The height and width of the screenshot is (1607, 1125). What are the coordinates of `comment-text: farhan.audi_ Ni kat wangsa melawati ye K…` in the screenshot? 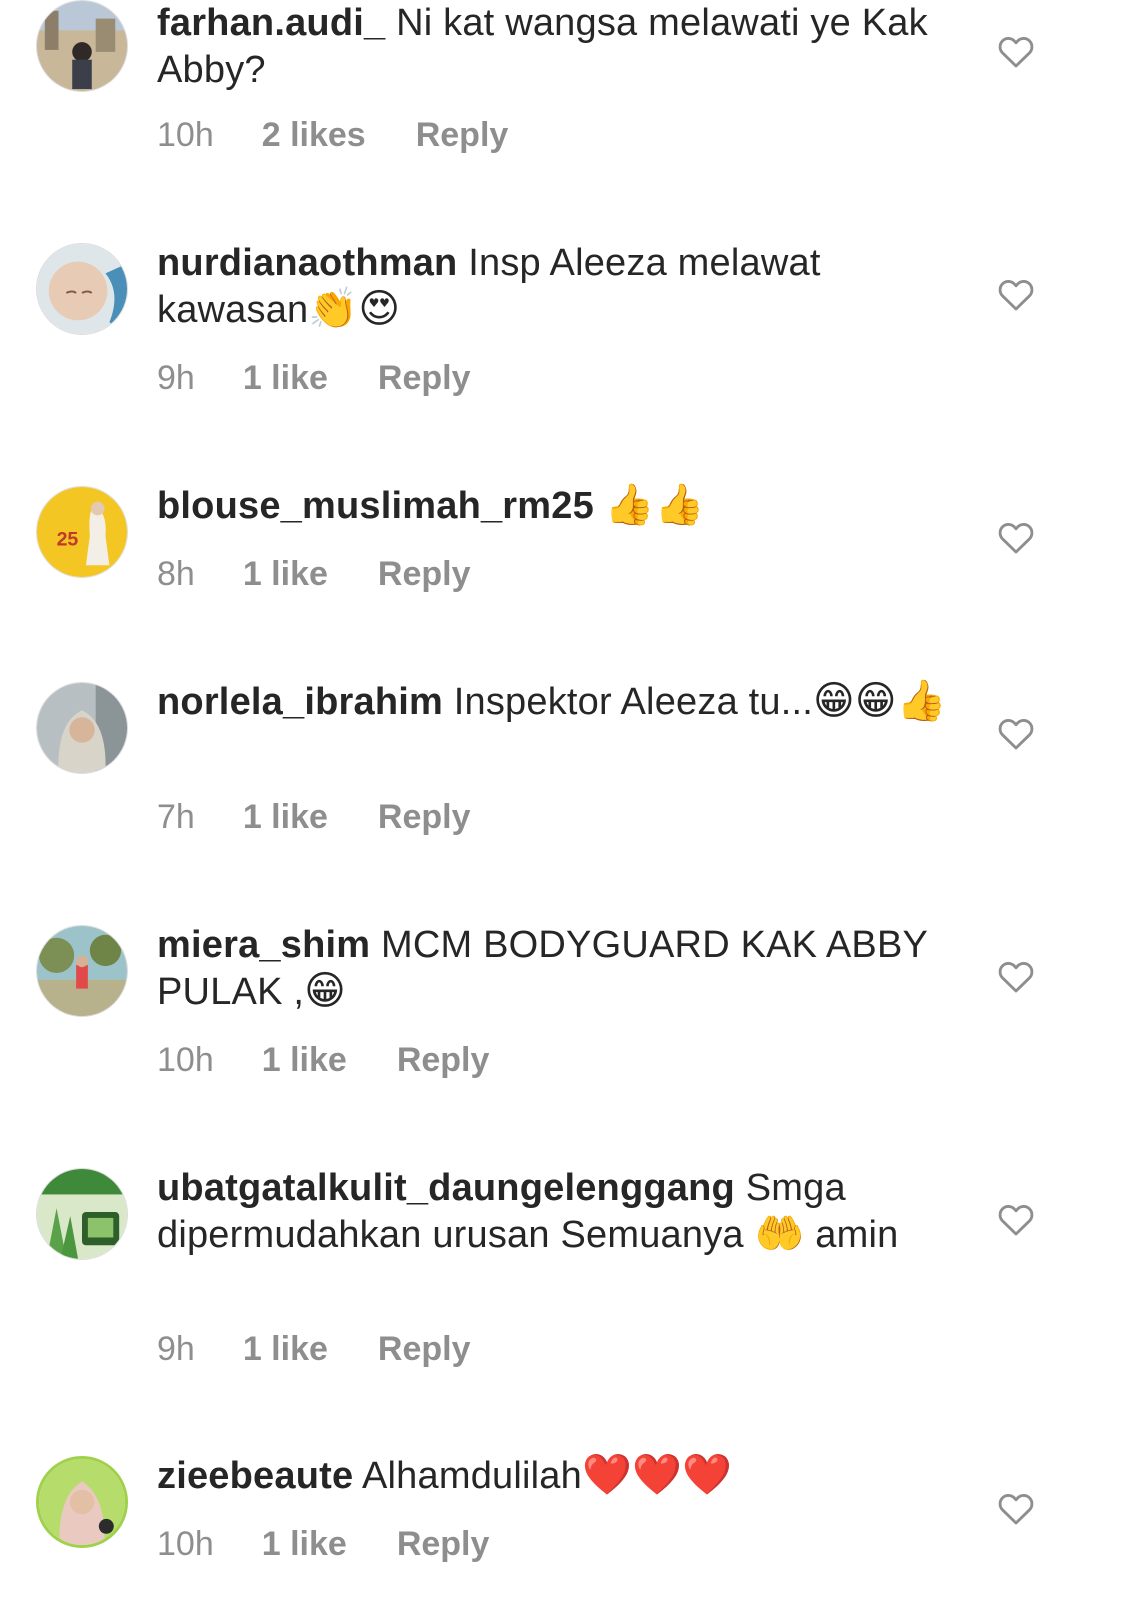 It's located at (557, 47).